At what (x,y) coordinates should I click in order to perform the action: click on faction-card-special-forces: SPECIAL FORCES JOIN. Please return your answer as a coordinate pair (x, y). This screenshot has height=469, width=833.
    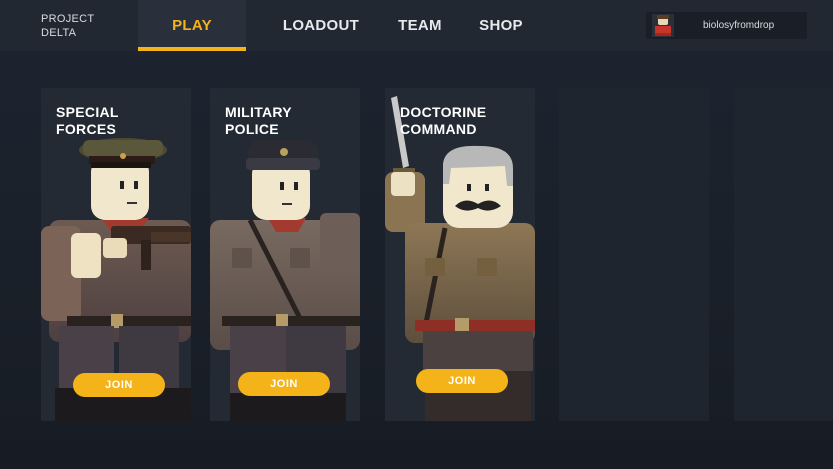
    Looking at the image, I should click on (116, 254).